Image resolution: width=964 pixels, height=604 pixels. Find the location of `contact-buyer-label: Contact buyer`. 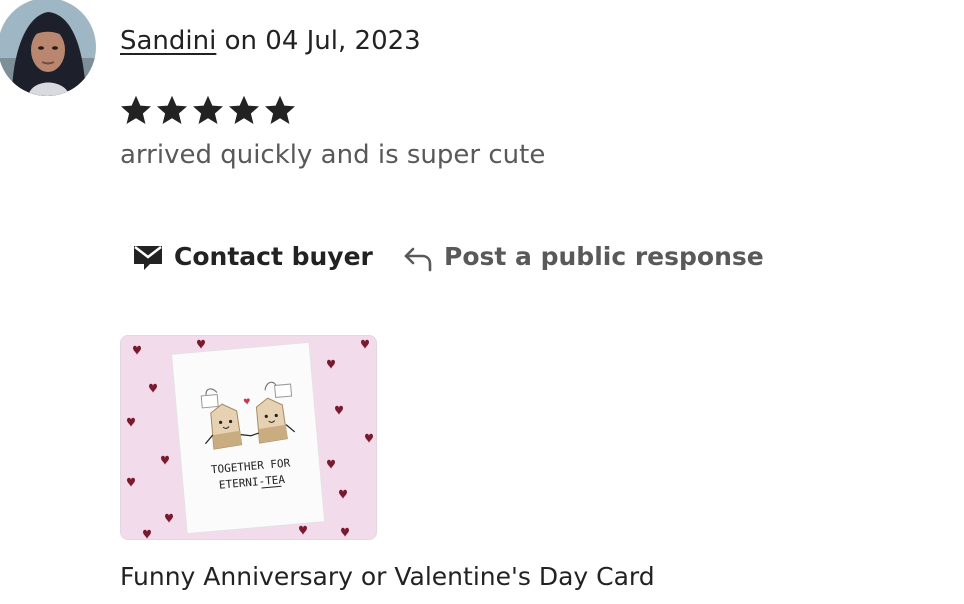

contact-buyer-label: Contact buyer is located at coordinates (273, 256).